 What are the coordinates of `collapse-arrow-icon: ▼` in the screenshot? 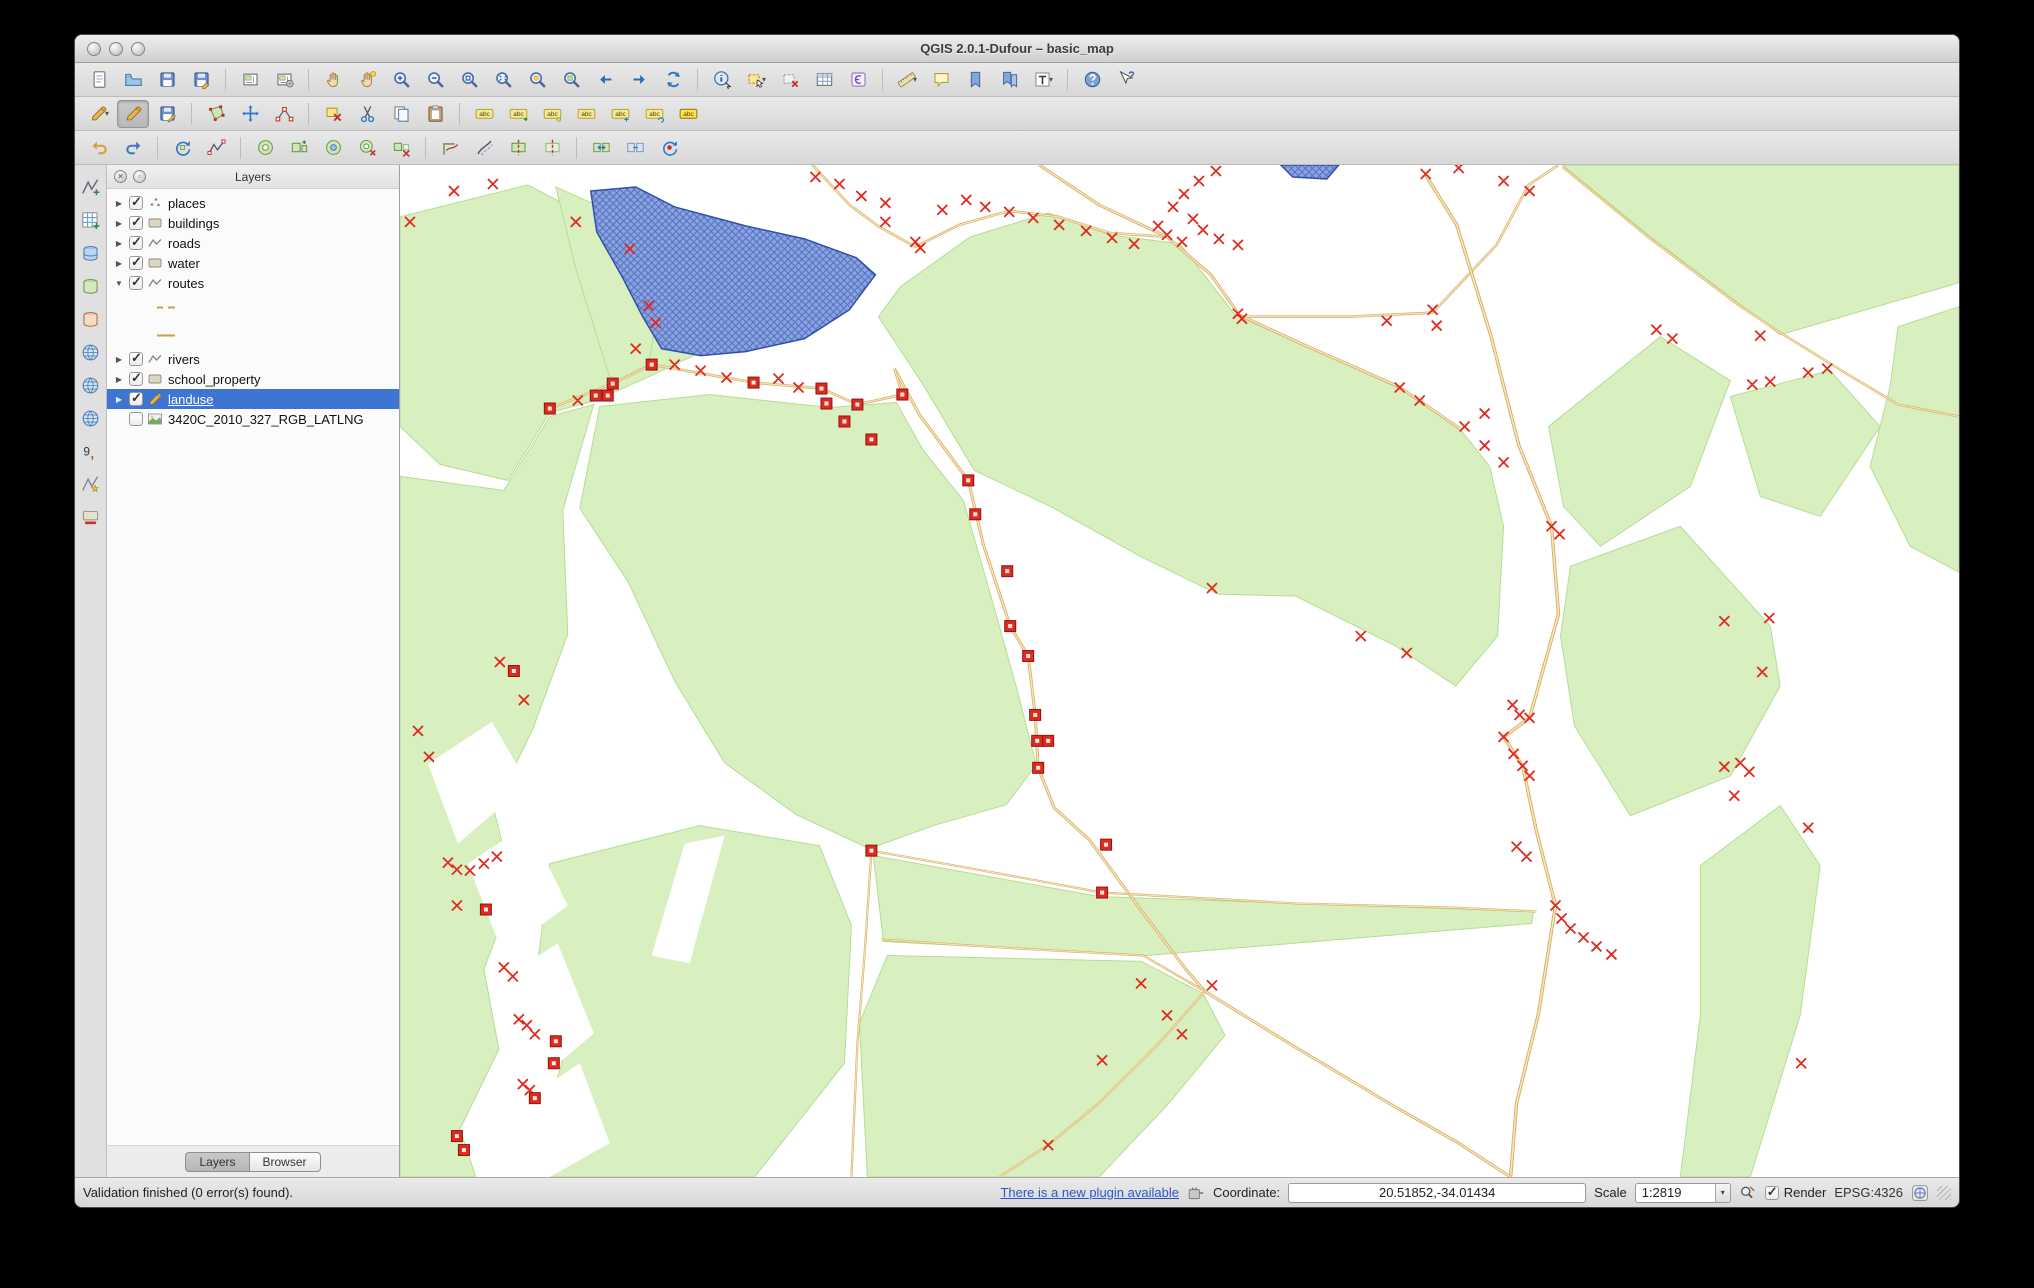 It's located at (119, 283).